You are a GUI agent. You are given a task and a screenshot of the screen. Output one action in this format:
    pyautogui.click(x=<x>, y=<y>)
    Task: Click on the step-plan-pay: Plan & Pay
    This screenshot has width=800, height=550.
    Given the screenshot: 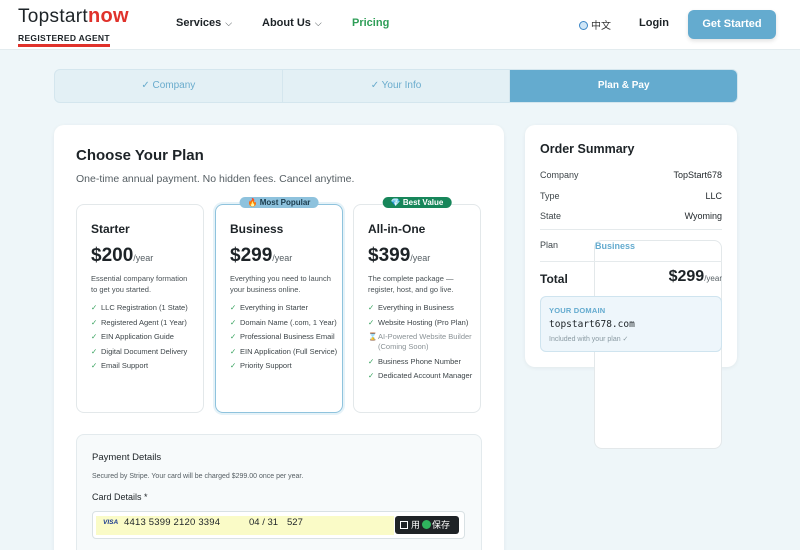 What is the action you would take?
    pyautogui.click(x=623, y=86)
    